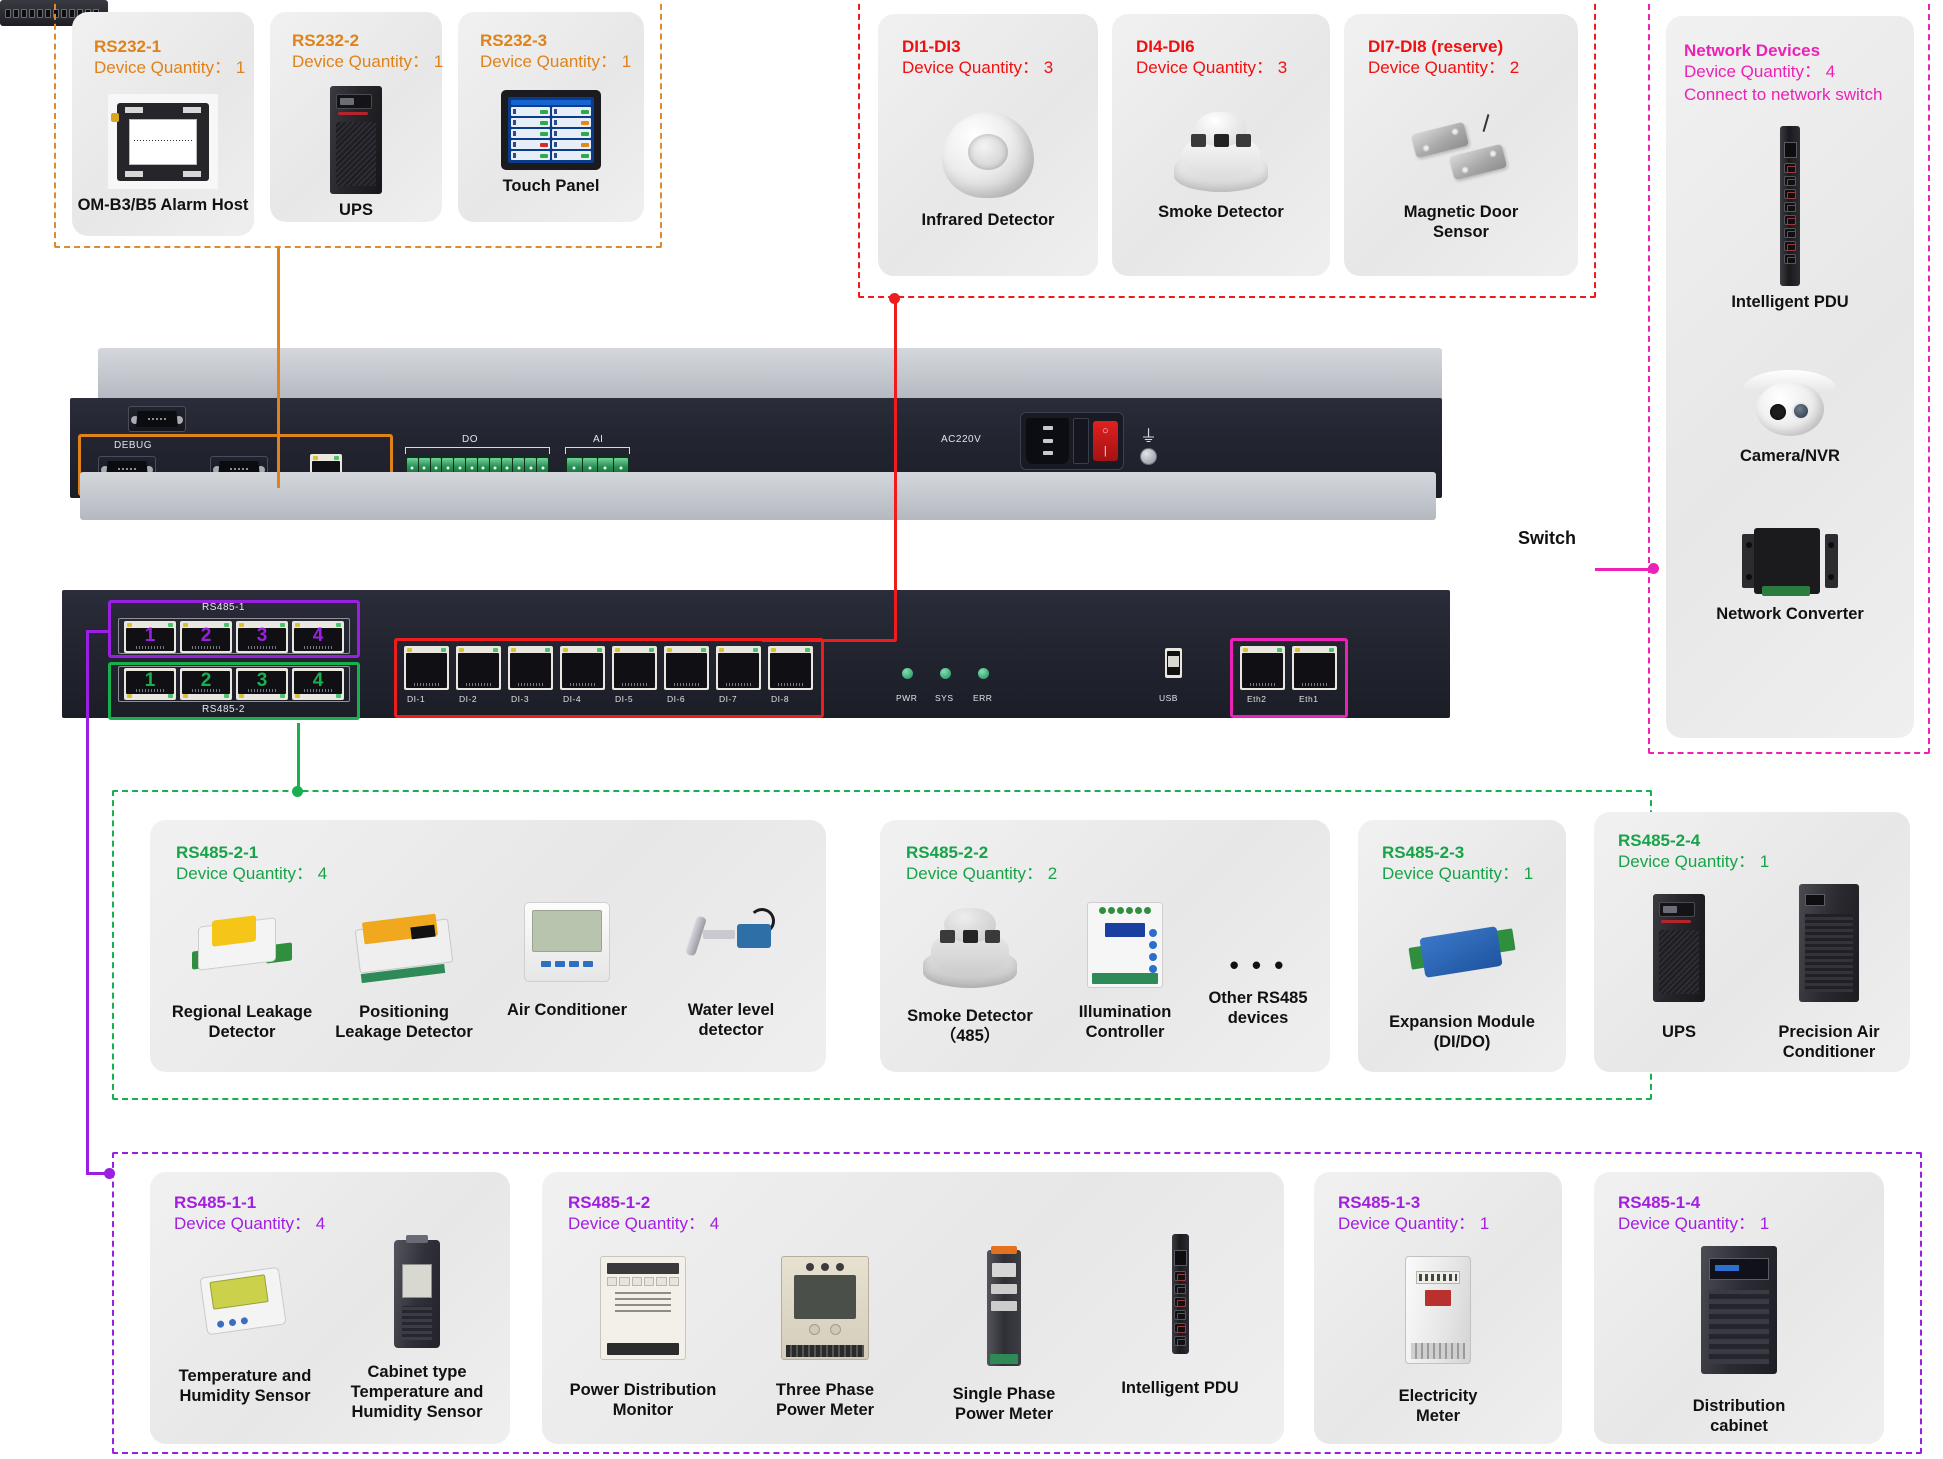 This screenshot has width=1943, height=1459. I want to click on card-rs232-2: RS232-2 Device Quantity： 1 UPS, so click(357, 117).